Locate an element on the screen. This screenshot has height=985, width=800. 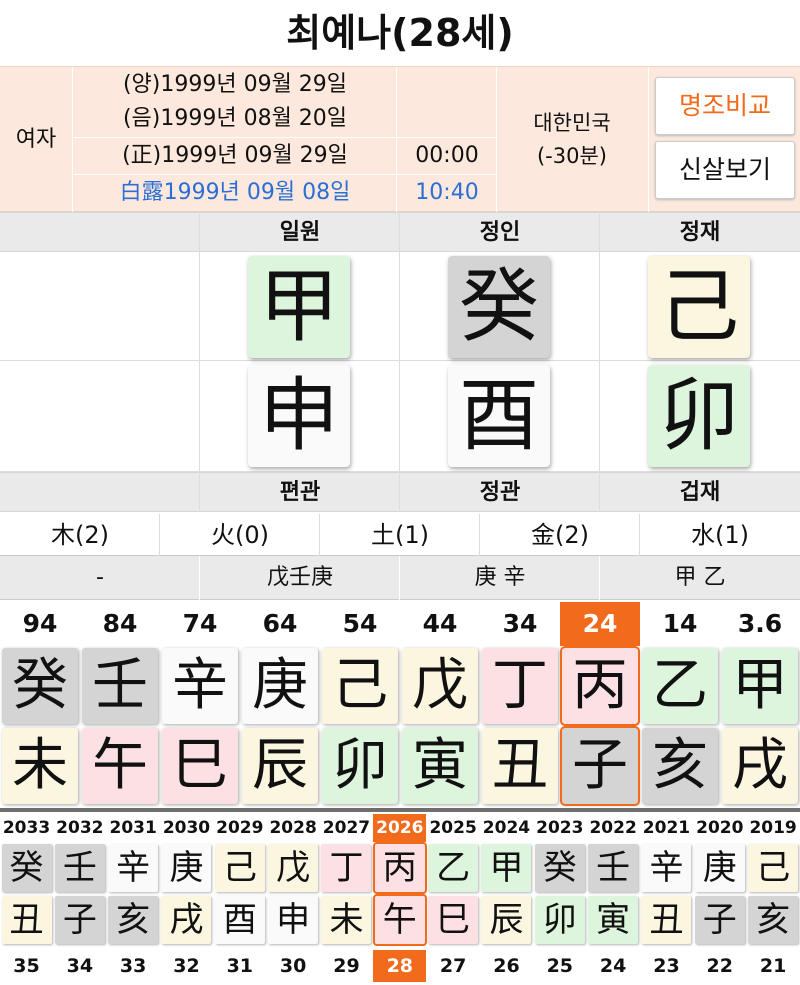
daeun-age: 64 is located at coordinates (280, 623).